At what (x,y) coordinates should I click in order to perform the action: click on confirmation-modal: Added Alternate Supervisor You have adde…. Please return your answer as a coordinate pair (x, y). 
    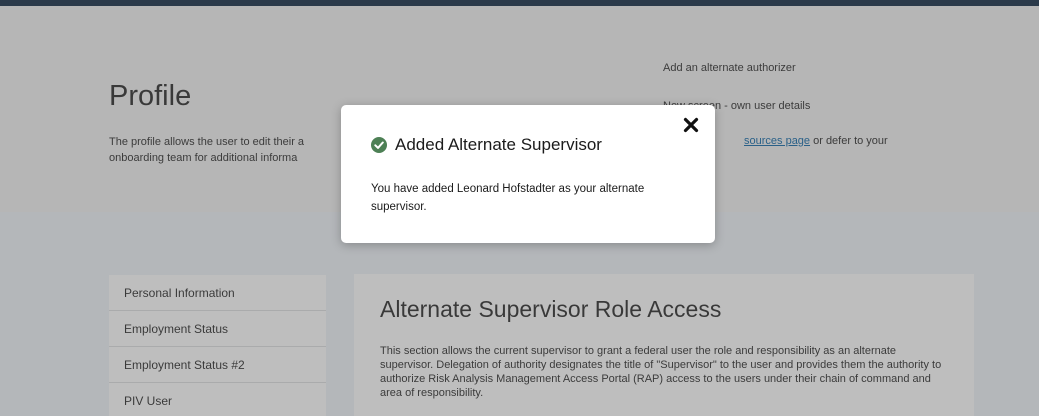
    Looking at the image, I should click on (528, 174).